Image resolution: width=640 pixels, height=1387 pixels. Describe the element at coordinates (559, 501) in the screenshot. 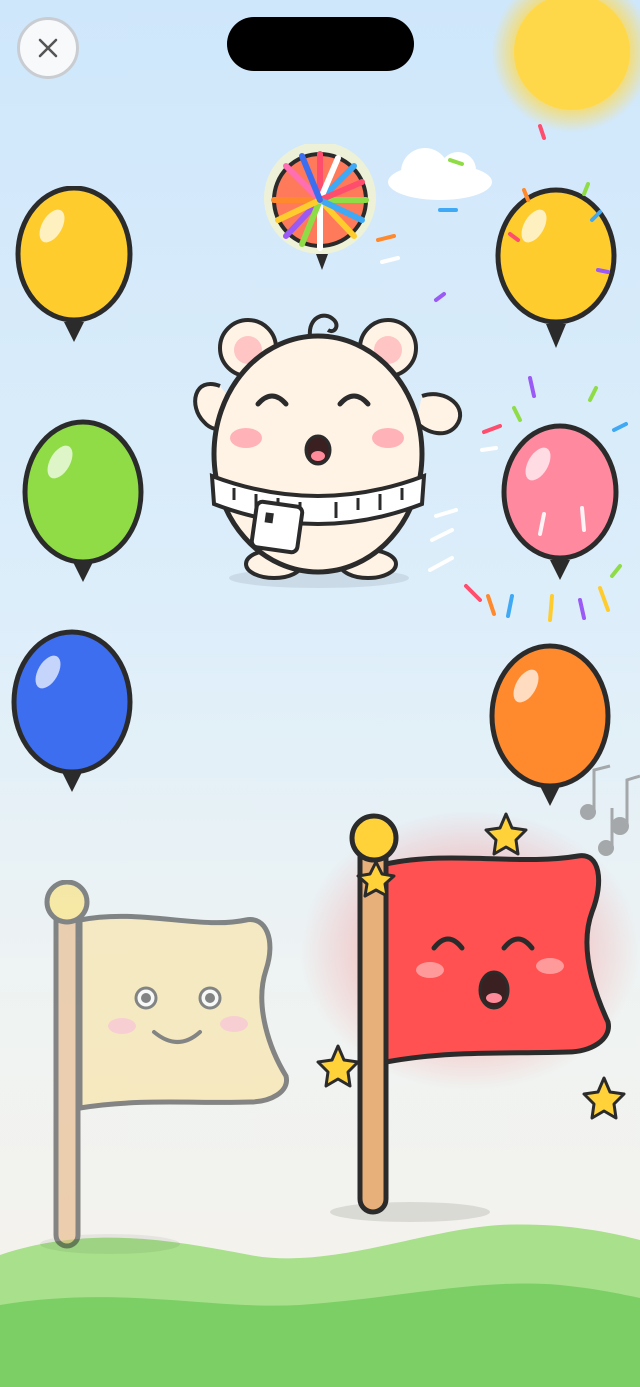

I see `balloon-pink` at that location.